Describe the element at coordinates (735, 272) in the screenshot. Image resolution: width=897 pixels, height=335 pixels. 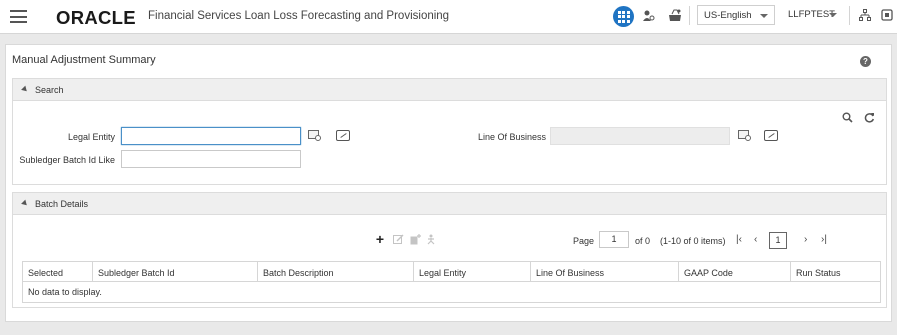
I see `column-header: GAAP Code` at that location.